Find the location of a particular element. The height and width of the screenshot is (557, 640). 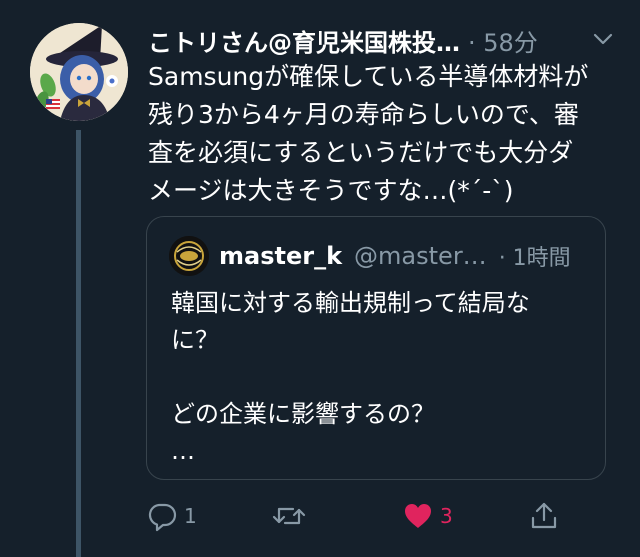

share-button is located at coordinates (544, 516).